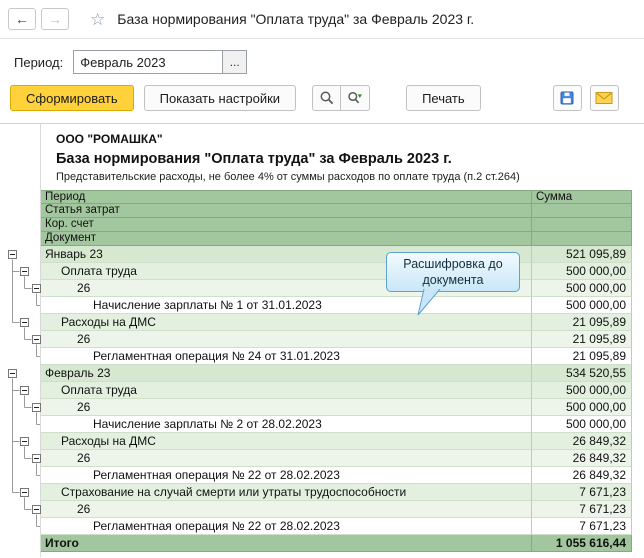 This screenshot has height=558, width=644. I want to click on row-label-cell: Регламентная операция № 24 от 31.01.2023, so click(286, 356).